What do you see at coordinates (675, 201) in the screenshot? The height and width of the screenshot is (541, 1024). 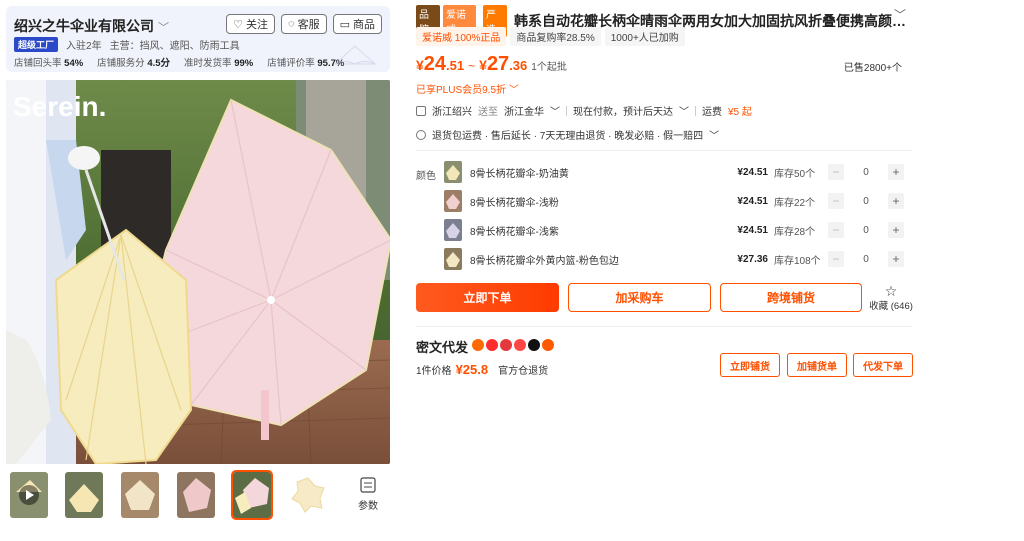 I see `sku-row: 8骨长柄花瓣伞-浅粉 ¥24.51 库存22个 − 0 +` at bounding box center [675, 201].